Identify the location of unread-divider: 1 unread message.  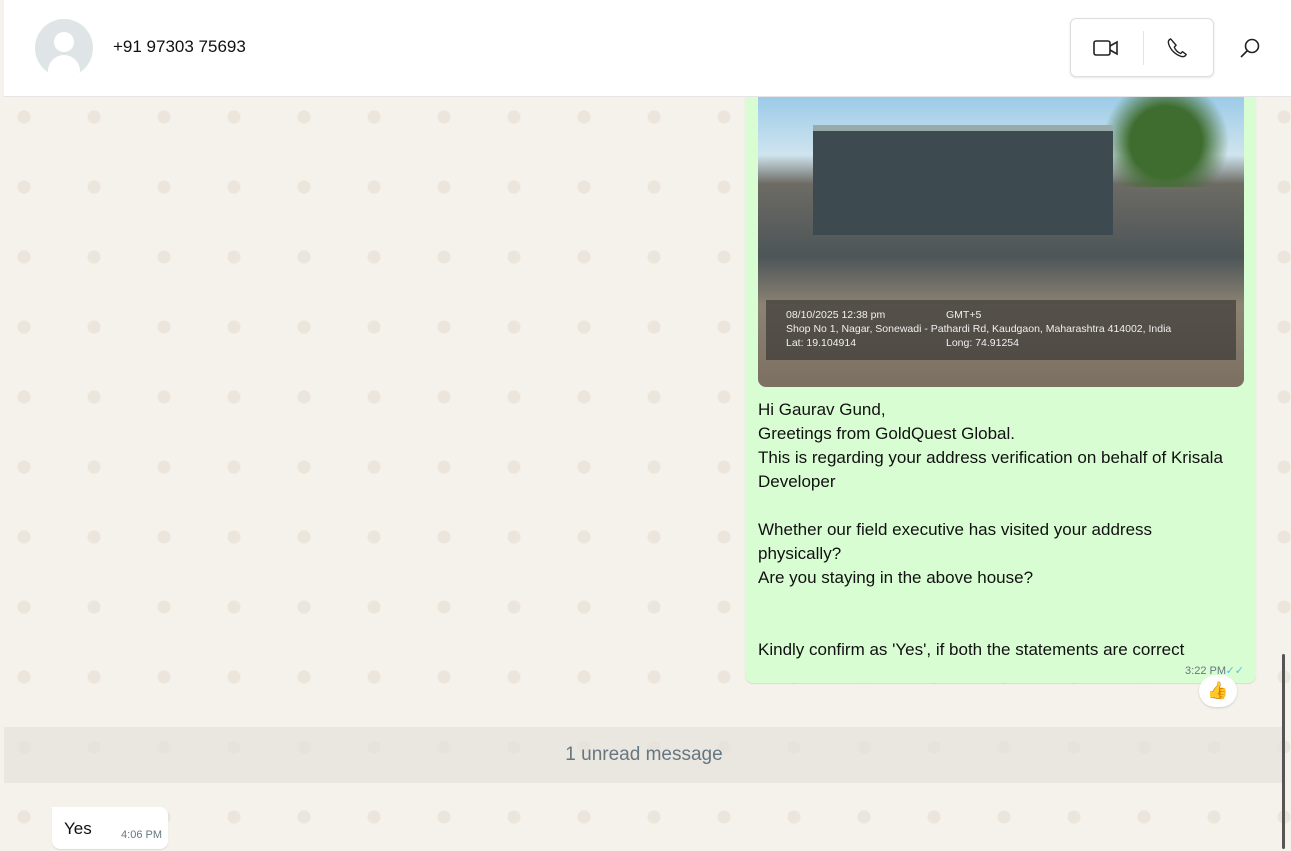
(644, 755).